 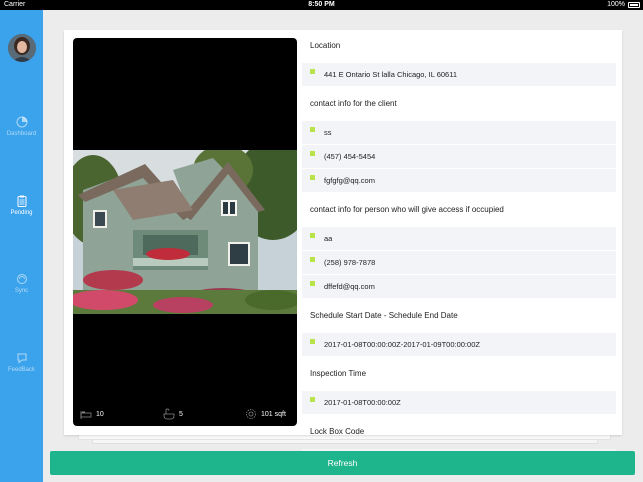 I want to click on client-title: contact info for the client, so click(x=353, y=103).